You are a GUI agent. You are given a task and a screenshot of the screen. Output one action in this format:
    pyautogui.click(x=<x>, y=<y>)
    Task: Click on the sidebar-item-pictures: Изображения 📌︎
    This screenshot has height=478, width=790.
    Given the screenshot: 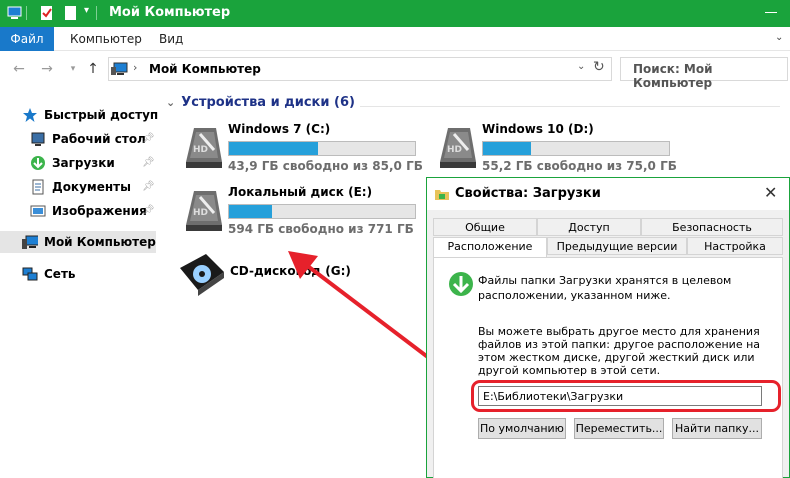 What is the action you would take?
    pyautogui.click(x=78, y=211)
    